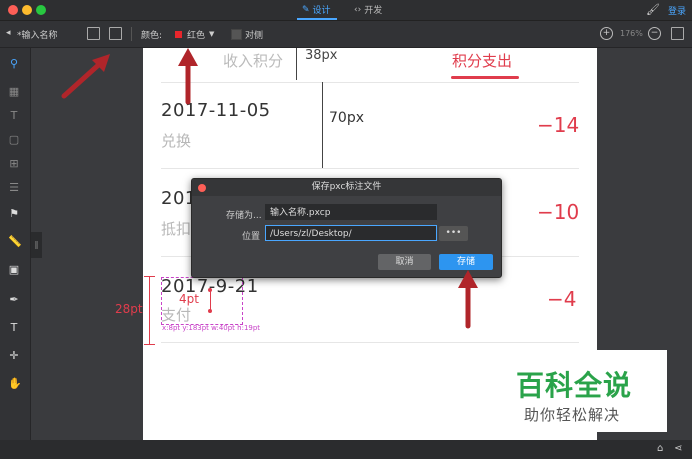  I want to click on row-2-kind: 抵扣, so click(176, 229).